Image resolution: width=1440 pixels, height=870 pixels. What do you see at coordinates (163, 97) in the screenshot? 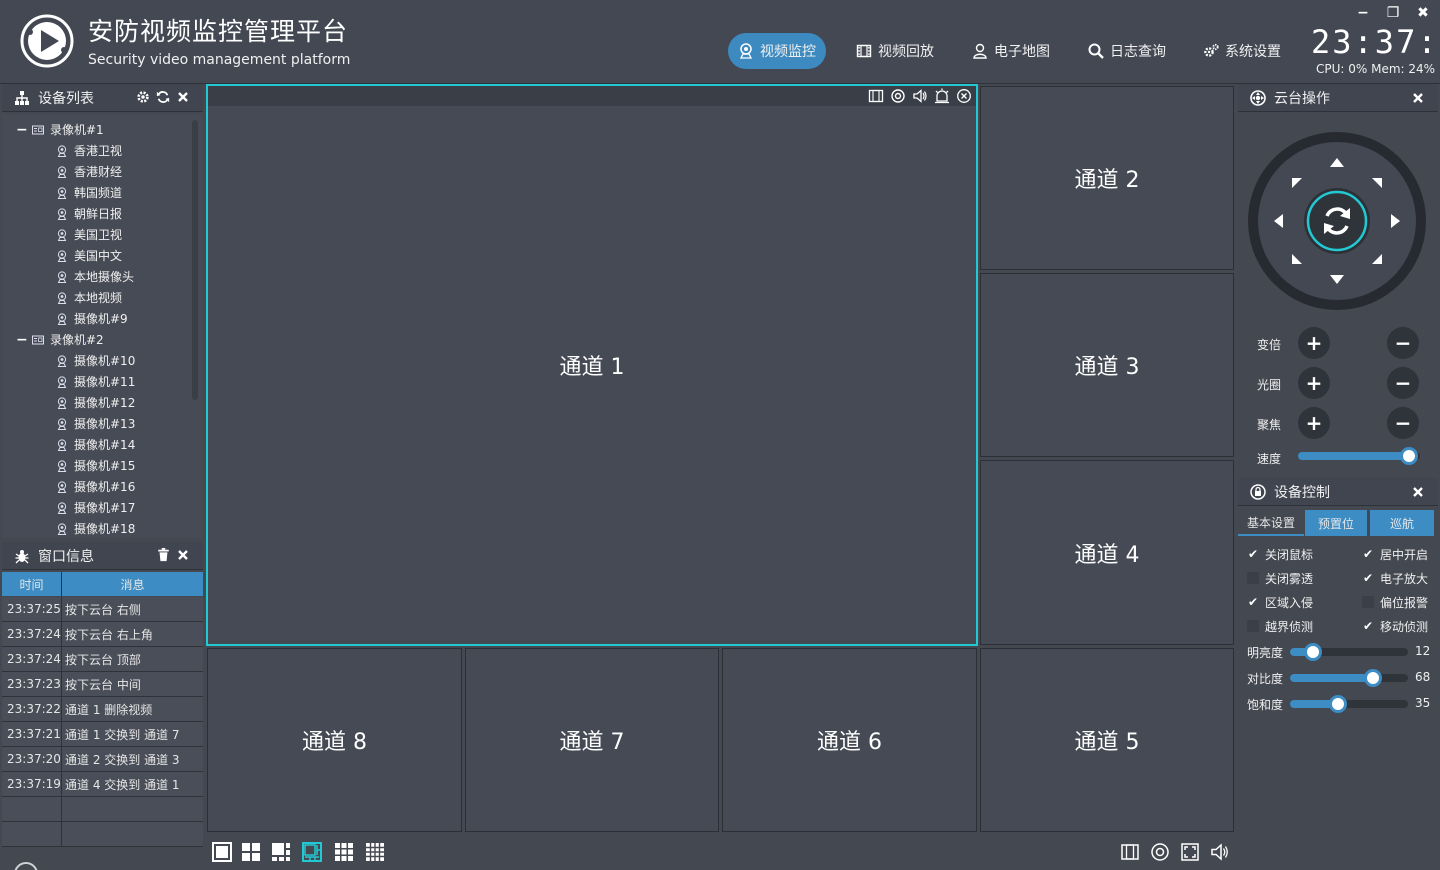
I see `refresh-icon` at bounding box center [163, 97].